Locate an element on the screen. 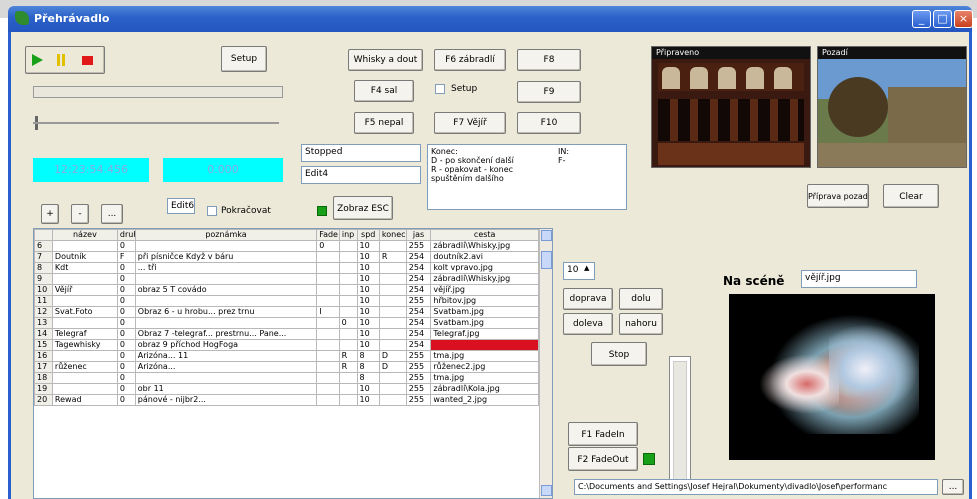 Image resolution: width=977 pixels, height=499 pixels. table-row: 11 0 10 255 hřbitov.jpg is located at coordinates (286, 301).